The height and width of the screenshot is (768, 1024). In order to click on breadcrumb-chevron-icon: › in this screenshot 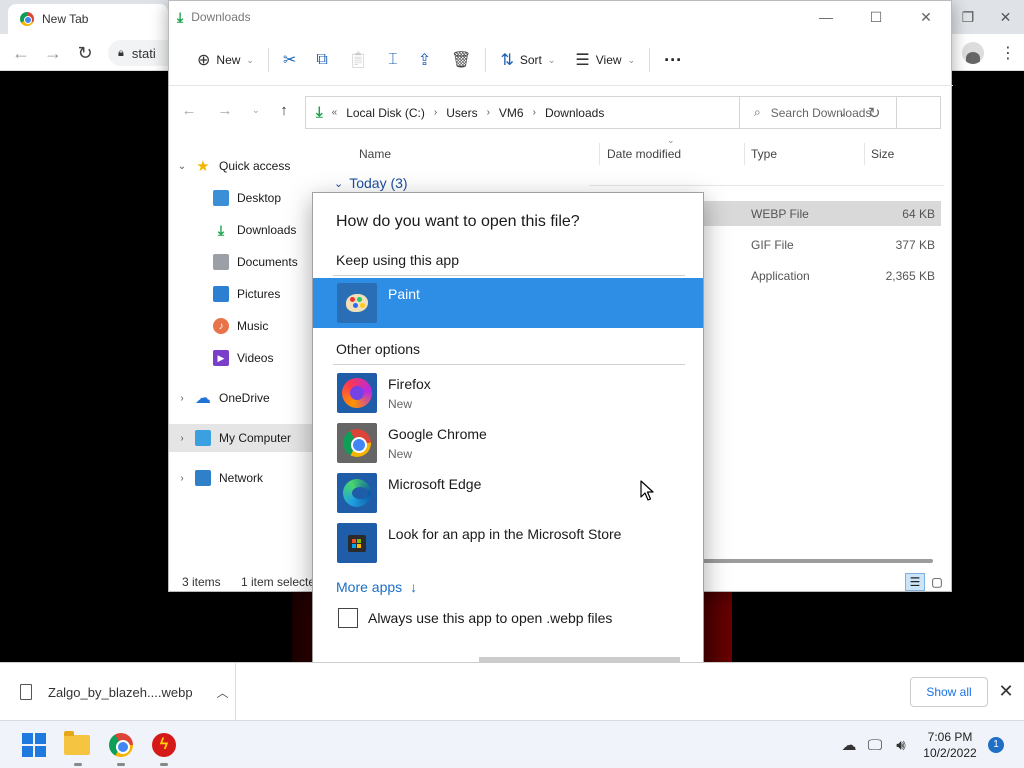, I will do `click(435, 112)`.